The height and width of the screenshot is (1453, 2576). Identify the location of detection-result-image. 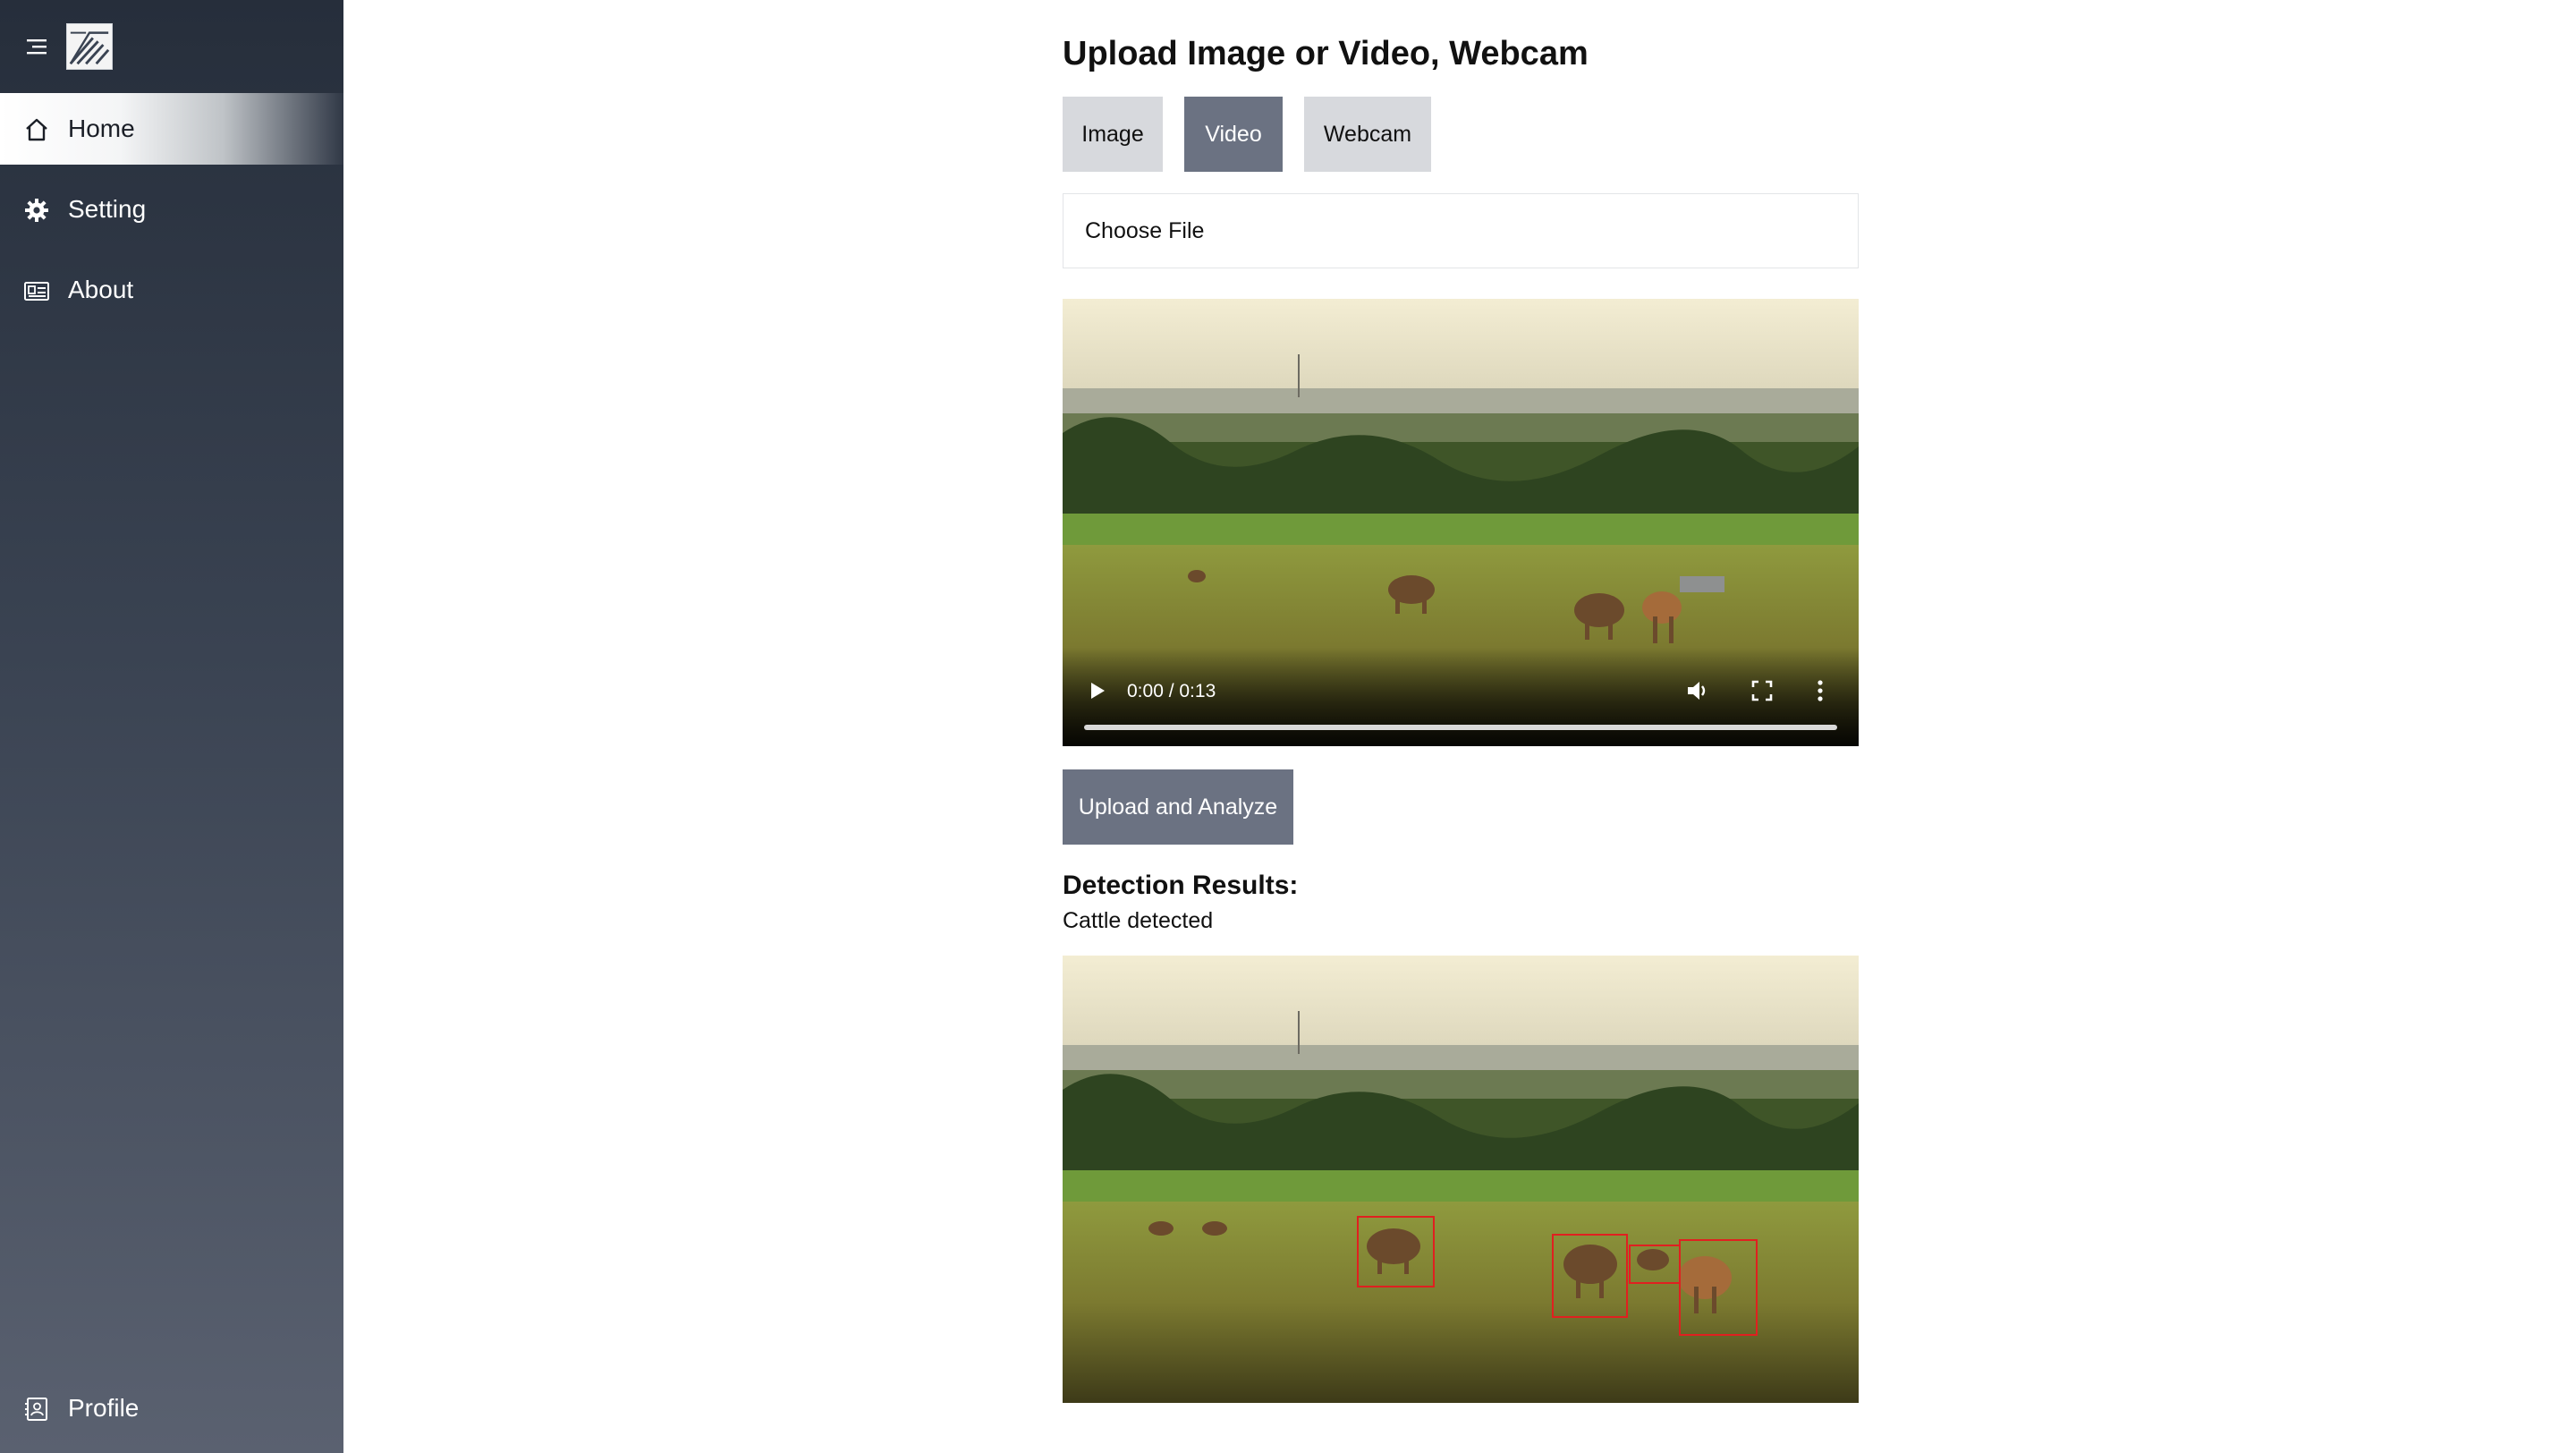
(1461, 1179).